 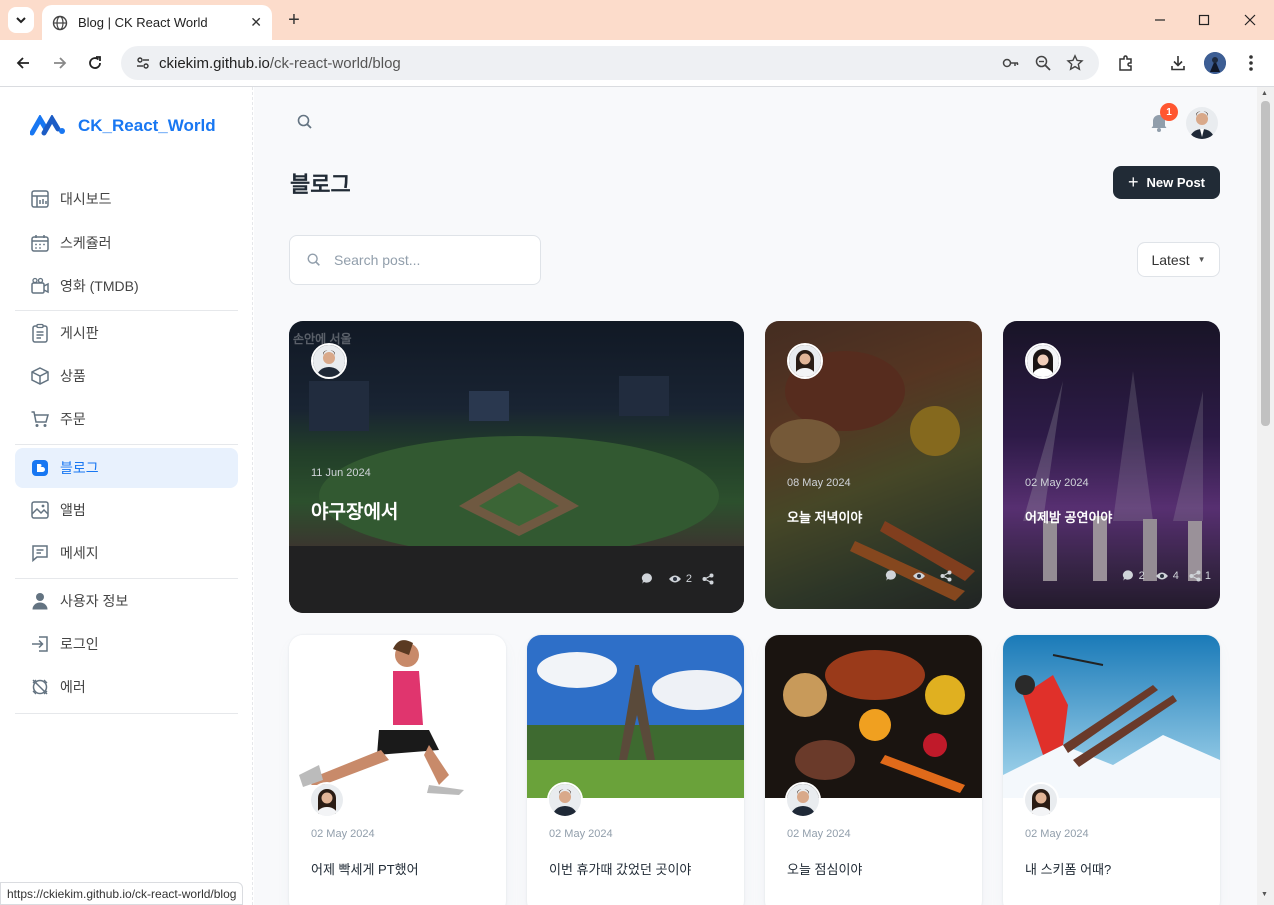 What do you see at coordinates (95, 63) in the screenshot?
I see `reload-button` at bounding box center [95, 63].